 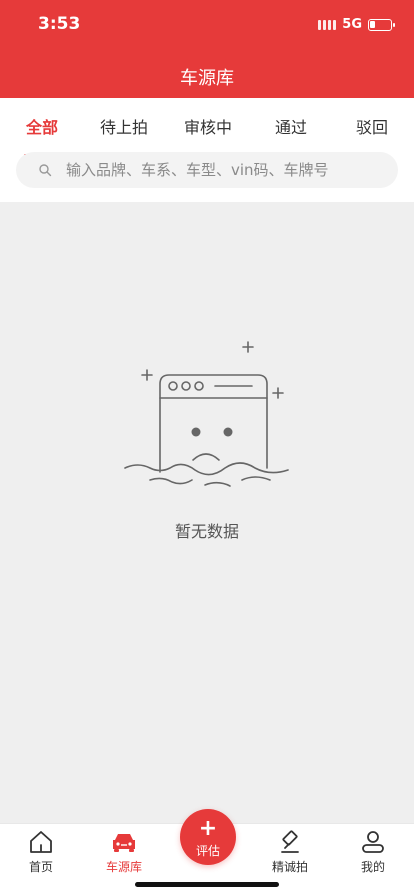 I want to click on status-time: 3:53, so click(x=59, y=24).